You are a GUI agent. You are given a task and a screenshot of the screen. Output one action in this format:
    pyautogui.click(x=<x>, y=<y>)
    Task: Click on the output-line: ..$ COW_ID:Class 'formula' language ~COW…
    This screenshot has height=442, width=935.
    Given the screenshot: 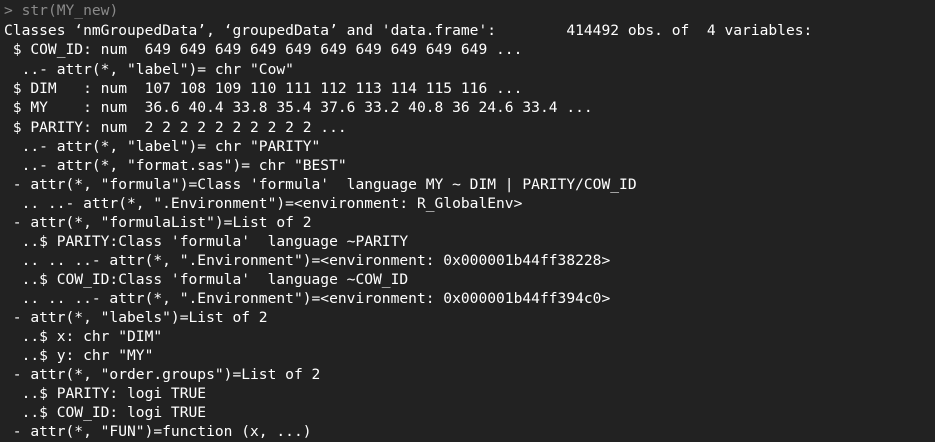 What is the action you would take?
    pyautogui.click(x=206, y=279)
    